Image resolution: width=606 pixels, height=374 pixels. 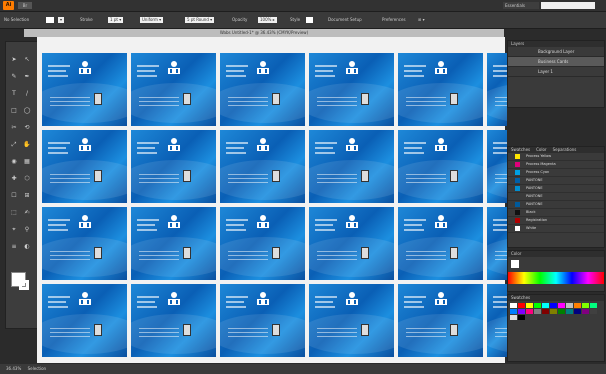 I want to click on tool-icon: ✂, so click(x=14, y=128).